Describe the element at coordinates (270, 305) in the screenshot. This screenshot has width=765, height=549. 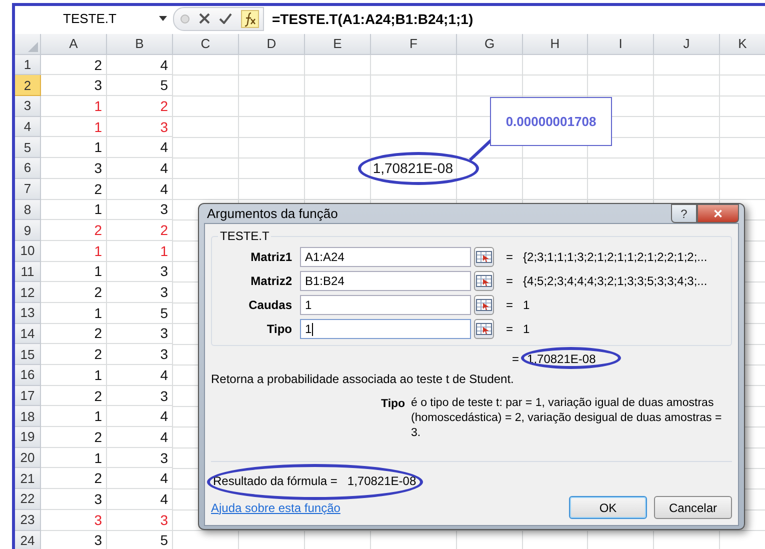
I see `argument-label: Caudas` at that location.